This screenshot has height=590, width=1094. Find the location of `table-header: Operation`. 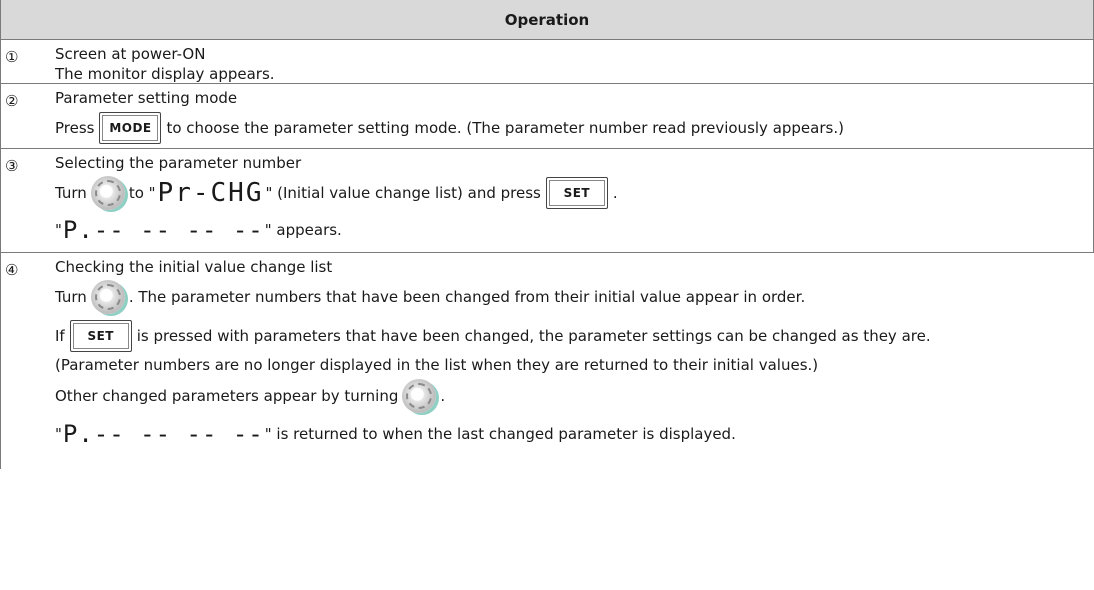

table-header: Operation is located at coordinates (547, 20).